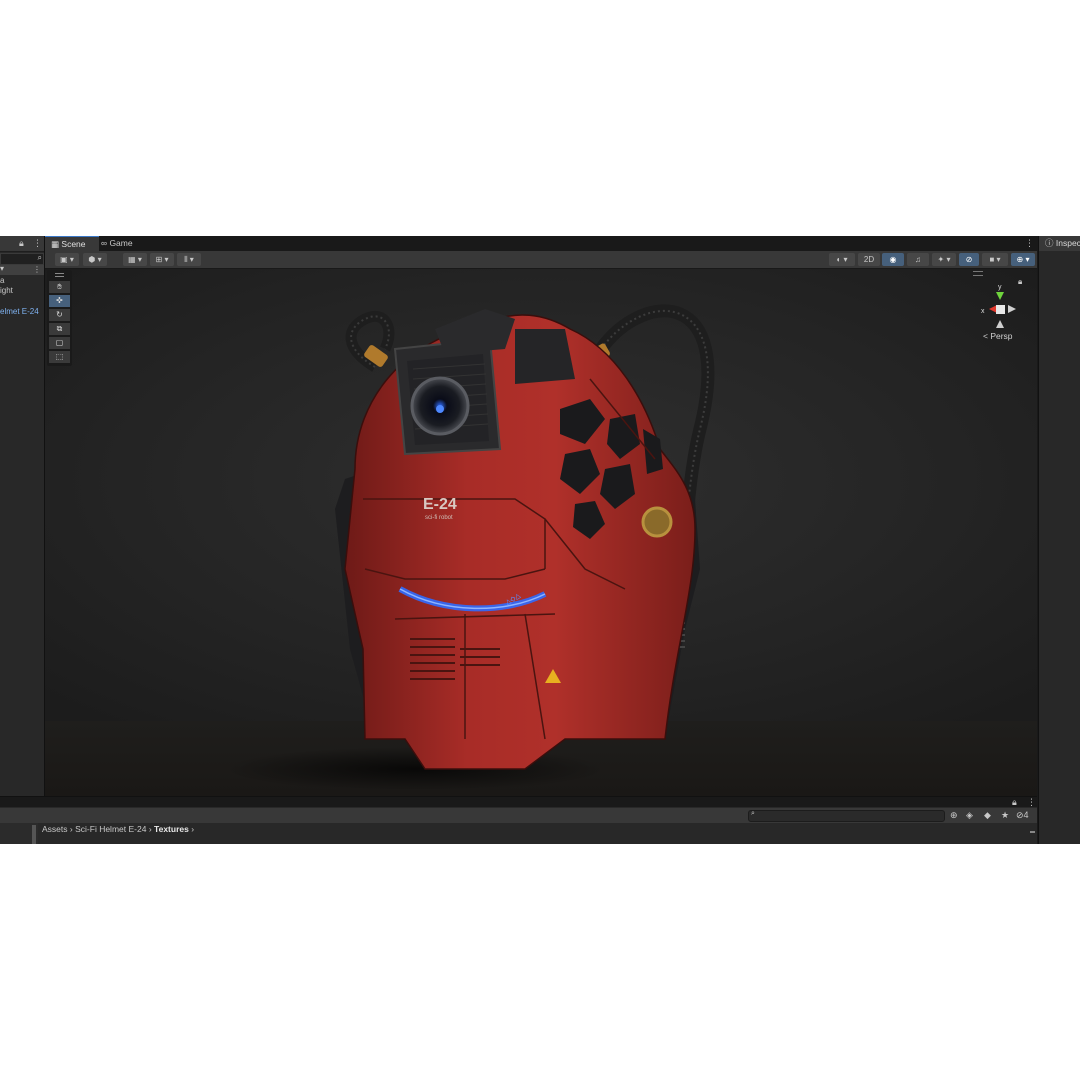 The height and width of the screenshot is (1080, 1080). What do you see at coordinates (1012, 309) in the screenshot?
I see `gizmo-neg-x-cone` at bounding box center [1012, 309].